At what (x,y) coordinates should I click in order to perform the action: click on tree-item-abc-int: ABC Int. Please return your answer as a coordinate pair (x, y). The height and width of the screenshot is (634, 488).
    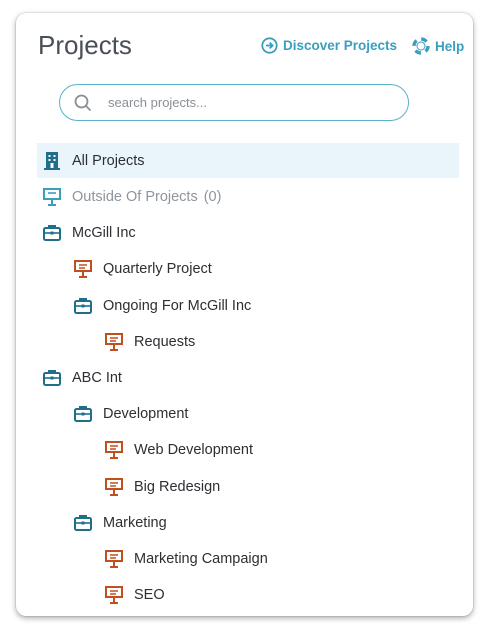
    Looking at the image, I should click on (81, 377).